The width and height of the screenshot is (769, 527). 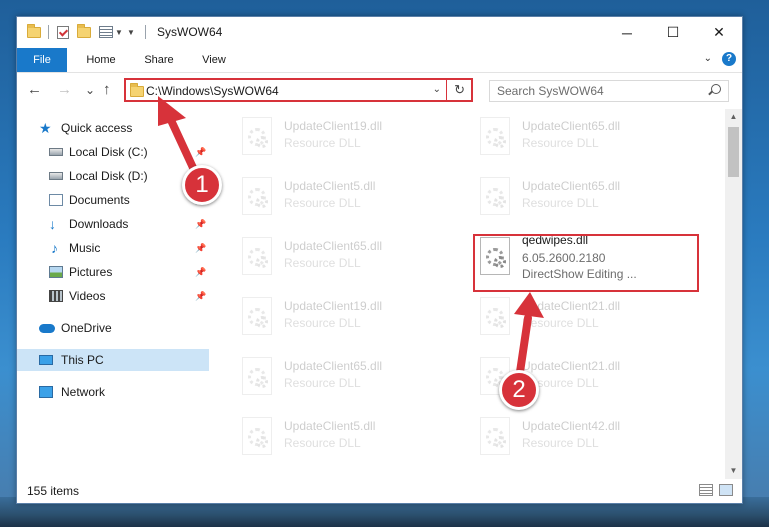 What do you see at coordinates (733, 294) in the screenshot?
I see `vertical-scrollbar: ▲ ▼` at bounding box center [733, 294].